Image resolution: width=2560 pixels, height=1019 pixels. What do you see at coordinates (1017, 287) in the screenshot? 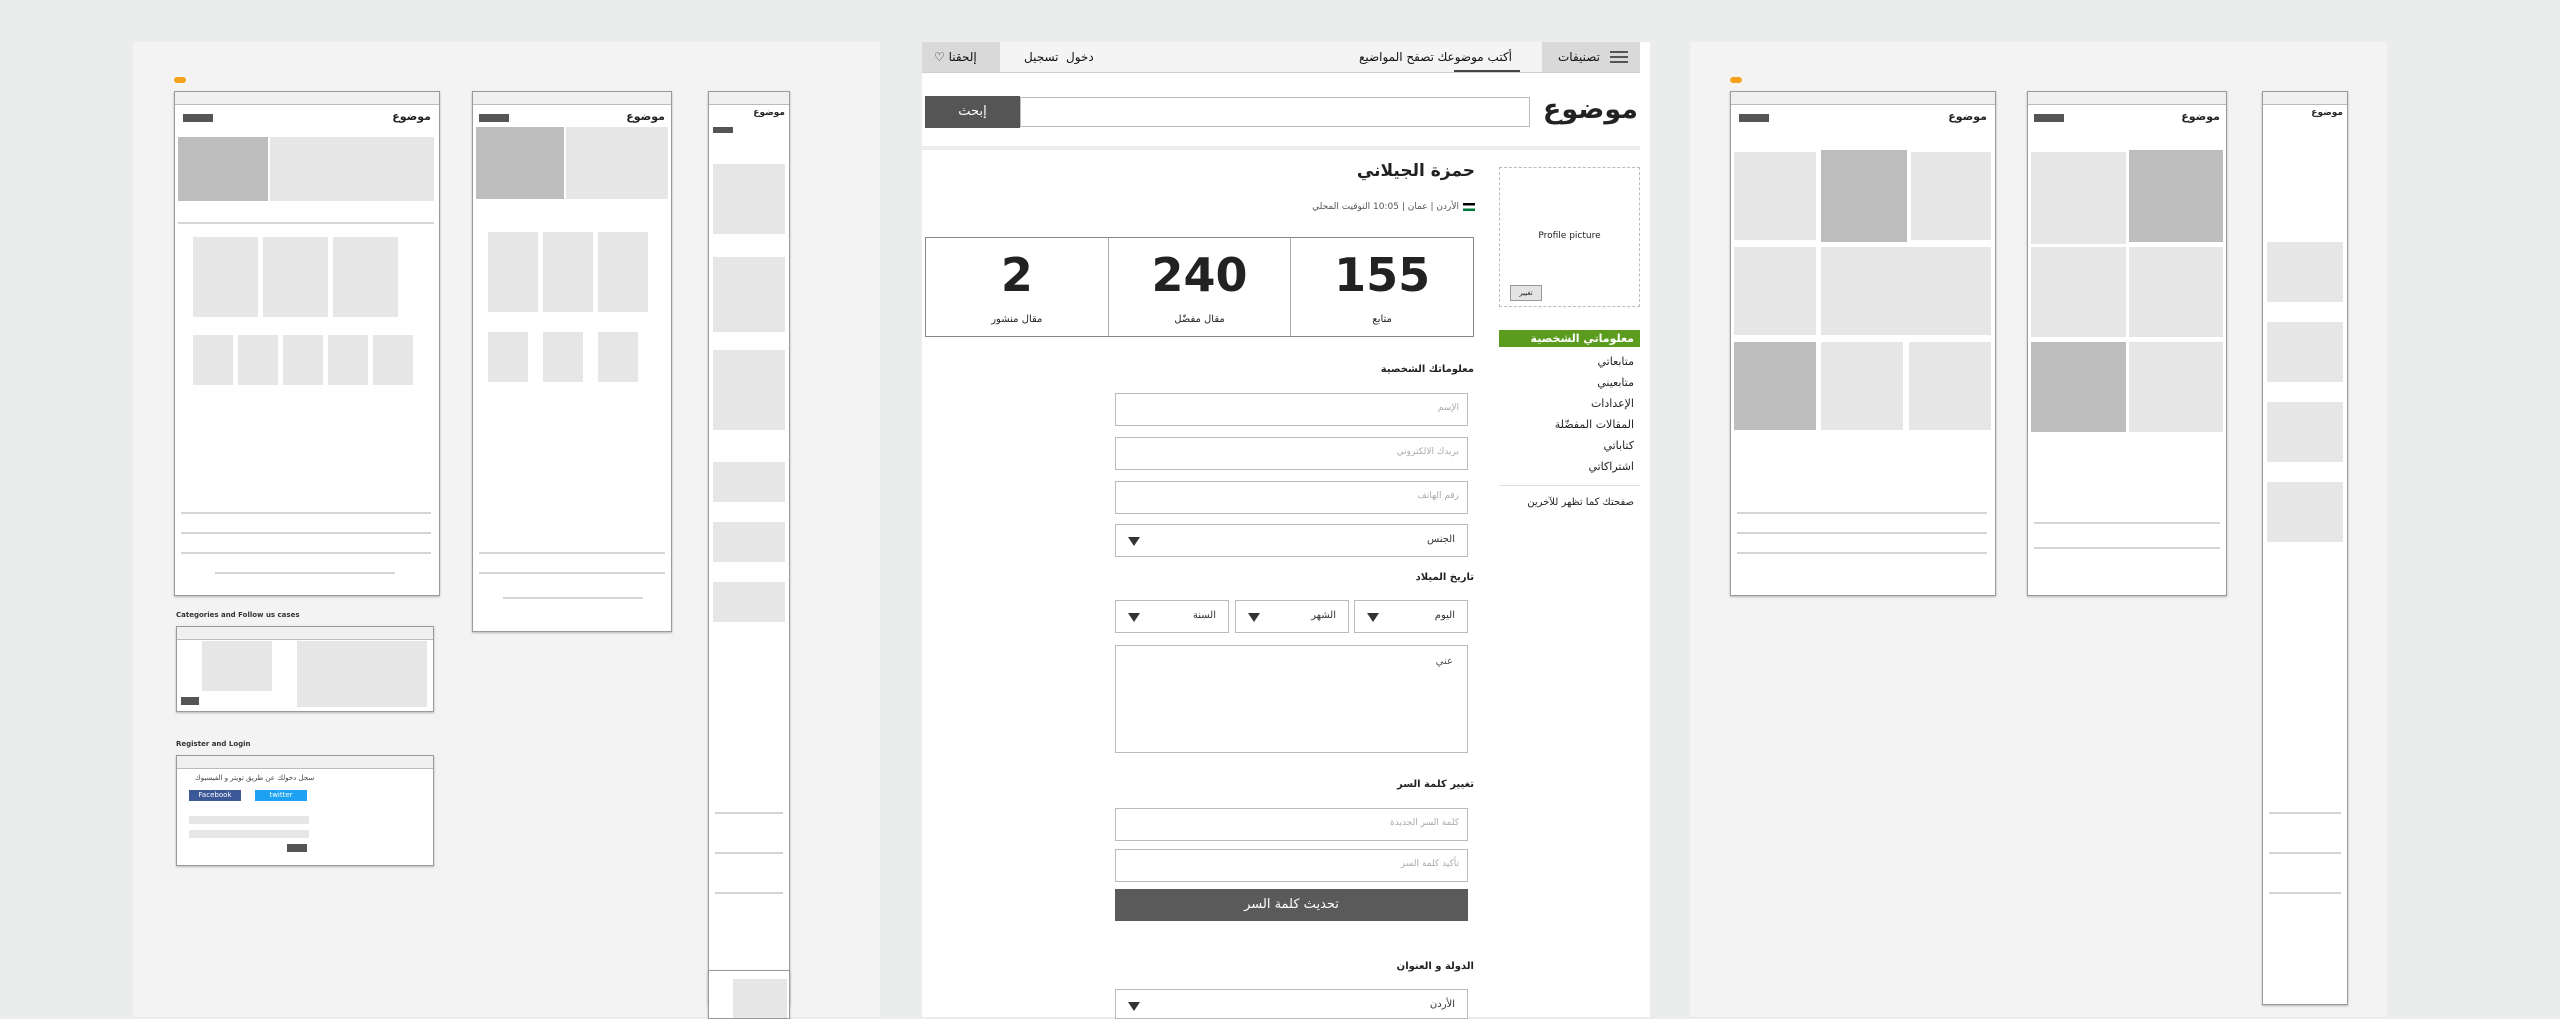
I see `stat-published: 2 مقال منشور` at bounding box center [1017, 287].